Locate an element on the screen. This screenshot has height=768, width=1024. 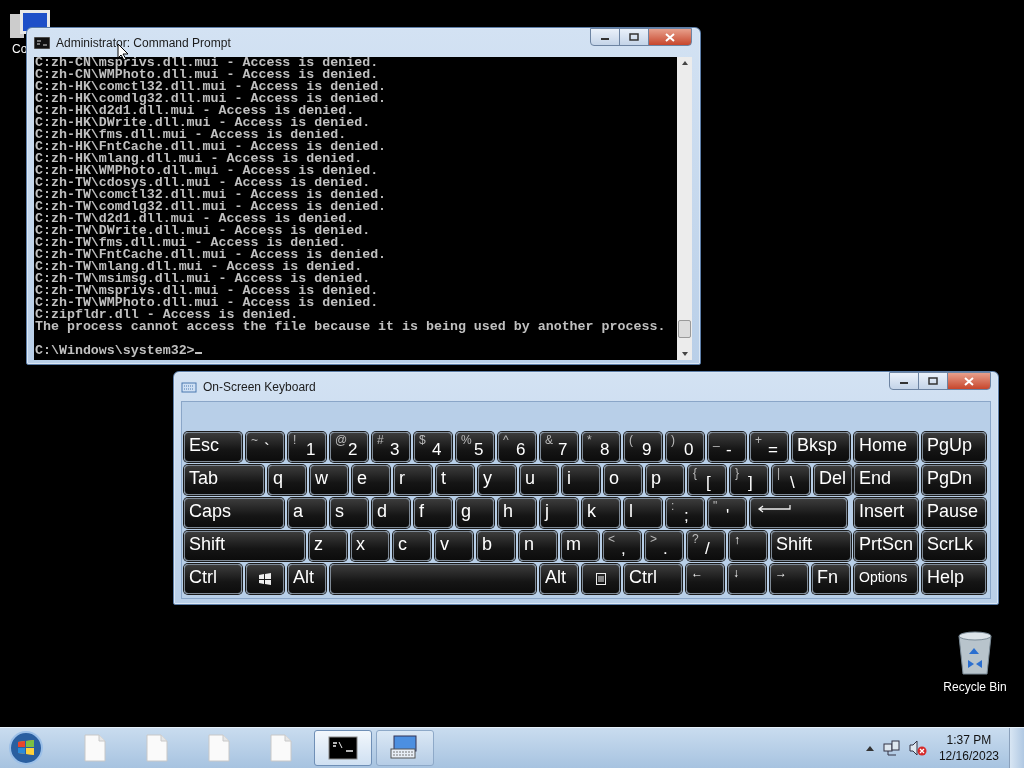
keyboard-key: n is located at coordinates (538, 546).